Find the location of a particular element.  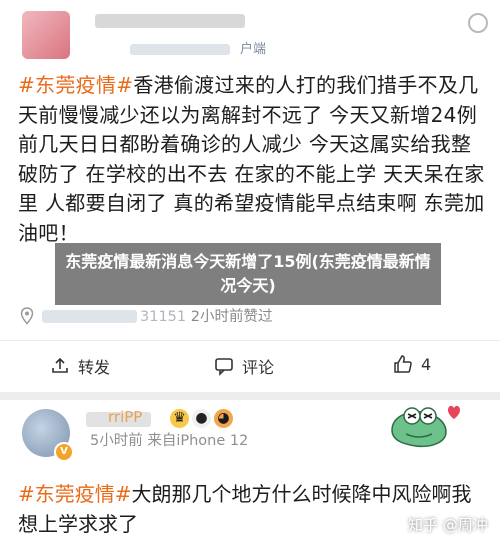

headline-overlay: 东莞疫情最新消息今天新增了15例(东莞疫情最新情况今天) is located at coordinates (248, 274).